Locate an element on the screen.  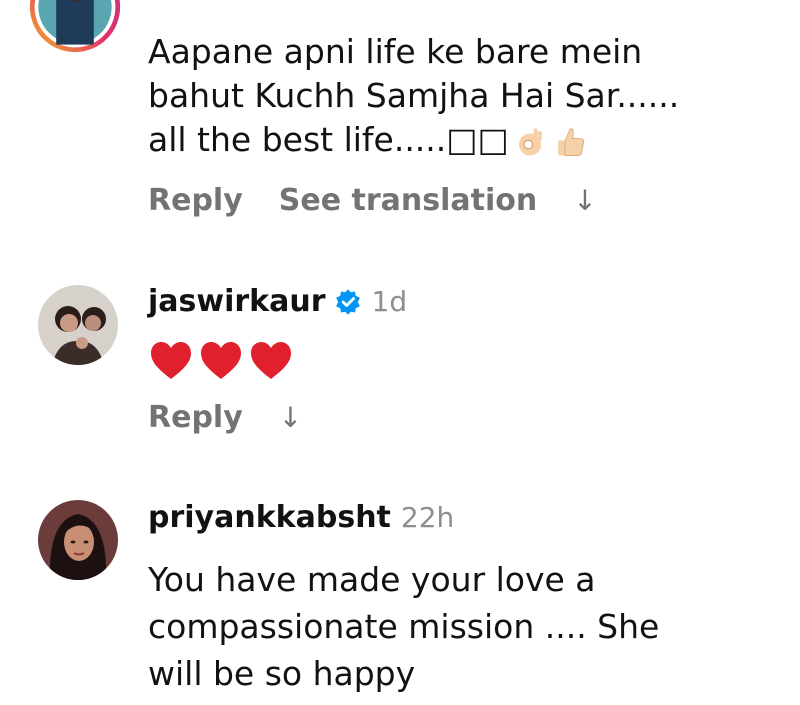
verified-badge-icon is located at coordinates (347, 301).